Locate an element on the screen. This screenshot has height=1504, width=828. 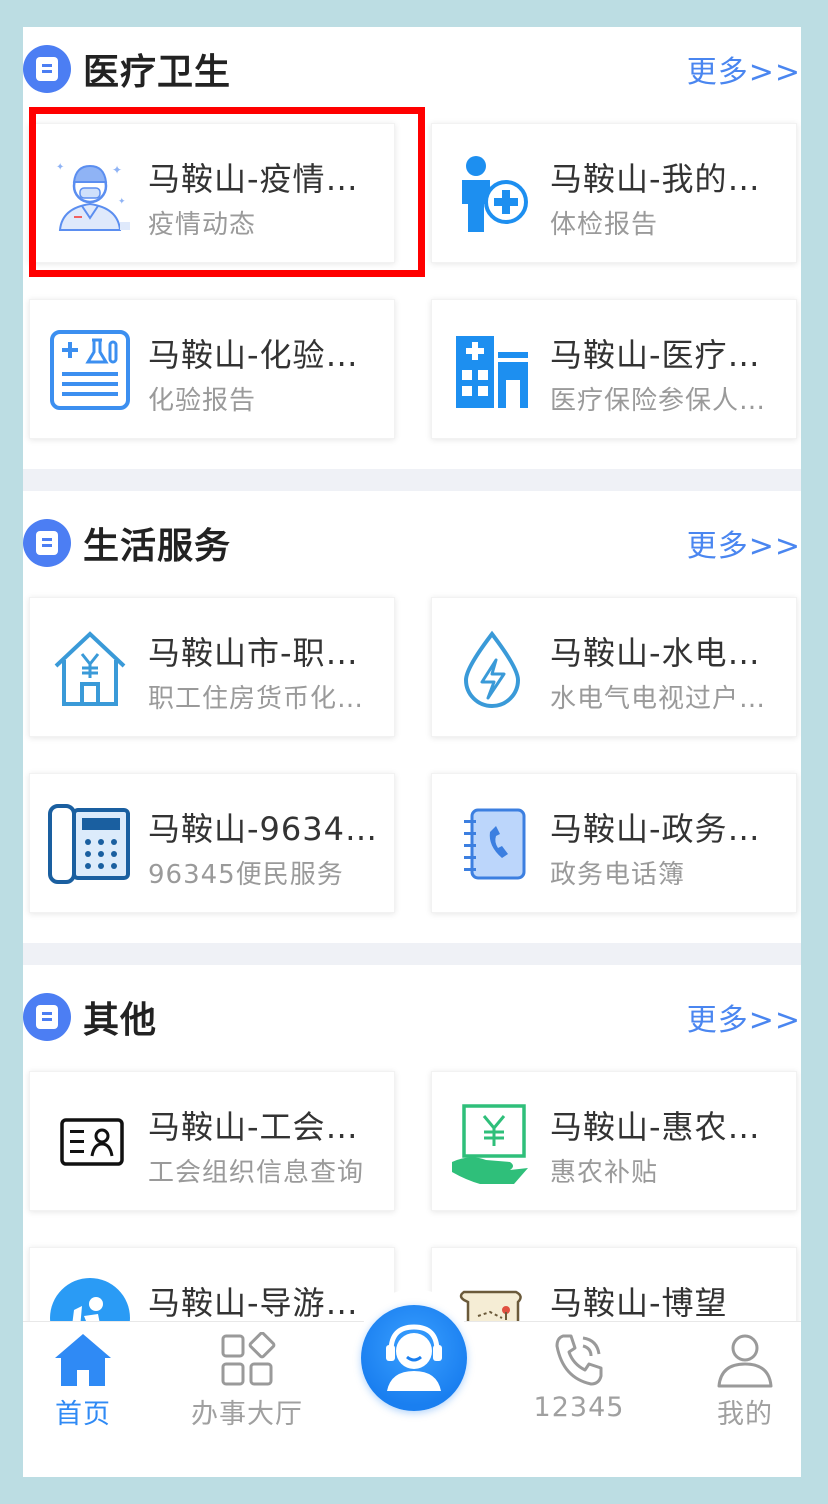
service-card-union: 马鞍山-工会组织 工会组织信息查询 is located at coordinates (212, 1141).